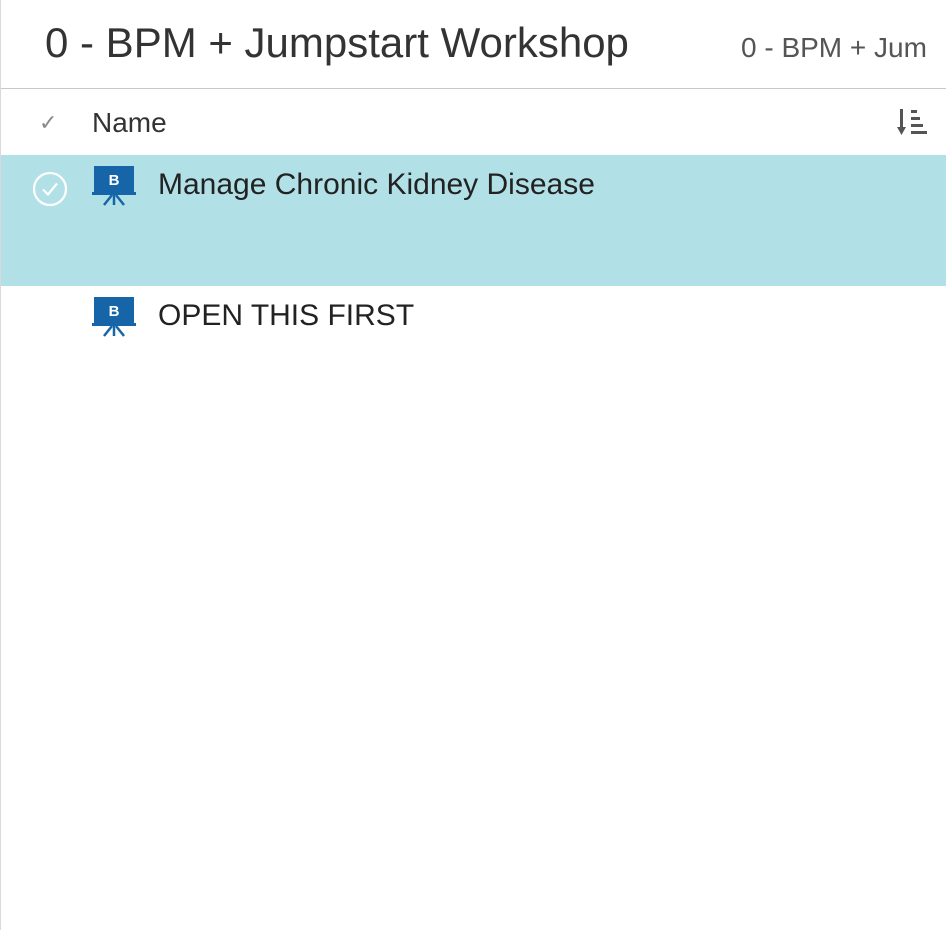 This screenshot has width=947, height=930. I want to click on item-name: Manage Chronic Kidney Disease, so click(376, 185).